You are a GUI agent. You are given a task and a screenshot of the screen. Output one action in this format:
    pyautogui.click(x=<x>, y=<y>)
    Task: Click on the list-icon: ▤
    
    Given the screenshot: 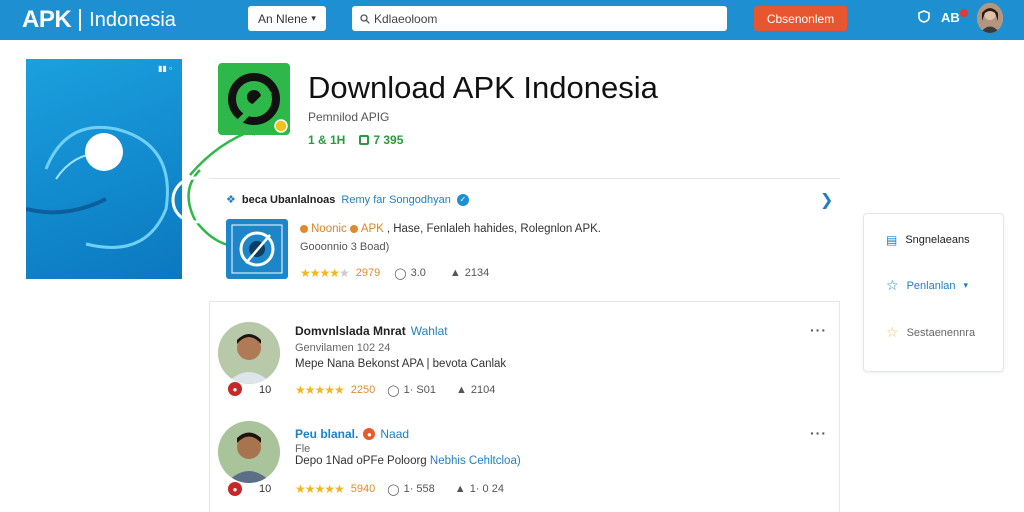 What is the action you would take?
    pyautogui.click(x=892, y=240)
    